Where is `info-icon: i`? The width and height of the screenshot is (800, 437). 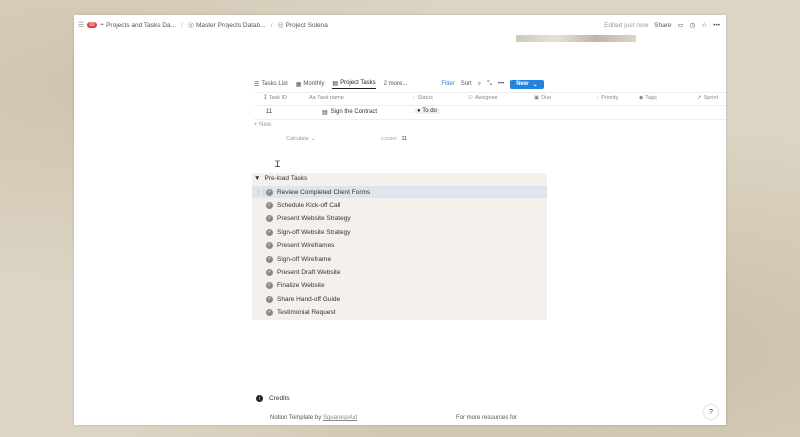 info-icon: i is located at coordinates (259, 398).